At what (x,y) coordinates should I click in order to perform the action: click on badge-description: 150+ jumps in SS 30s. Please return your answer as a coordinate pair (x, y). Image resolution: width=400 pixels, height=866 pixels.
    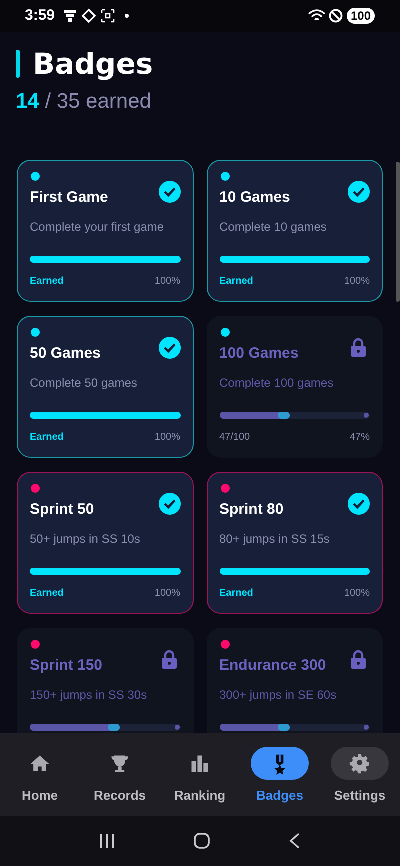
    Looking at the image, I should click on (89, 695).